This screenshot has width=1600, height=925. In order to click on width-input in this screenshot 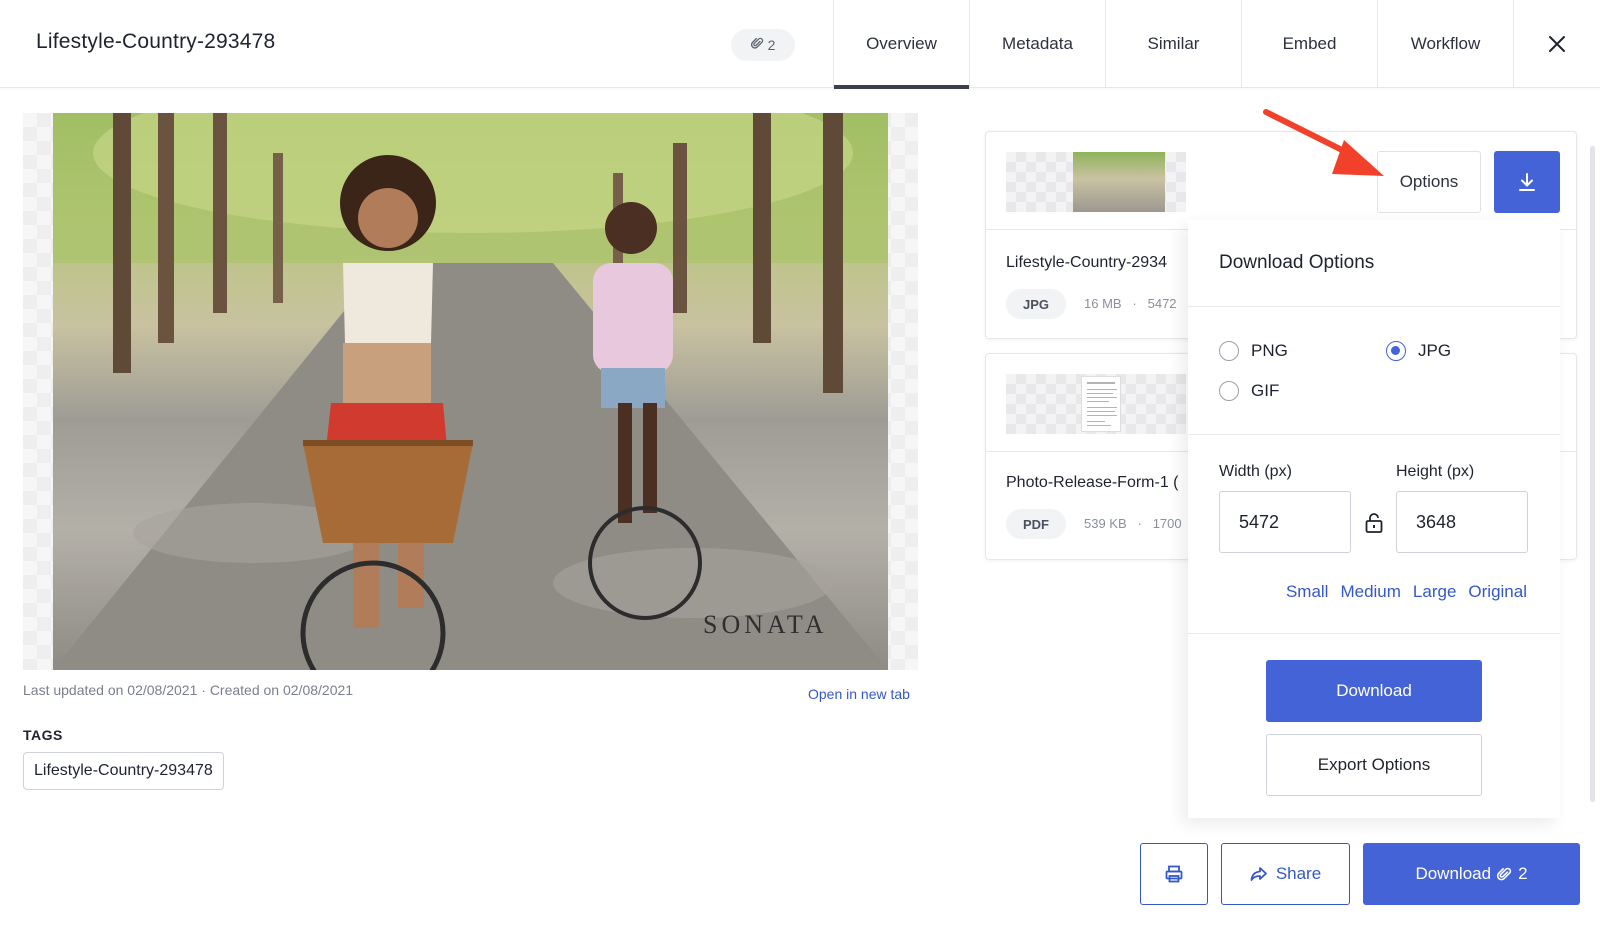, I will do `click(1285, 522)`.